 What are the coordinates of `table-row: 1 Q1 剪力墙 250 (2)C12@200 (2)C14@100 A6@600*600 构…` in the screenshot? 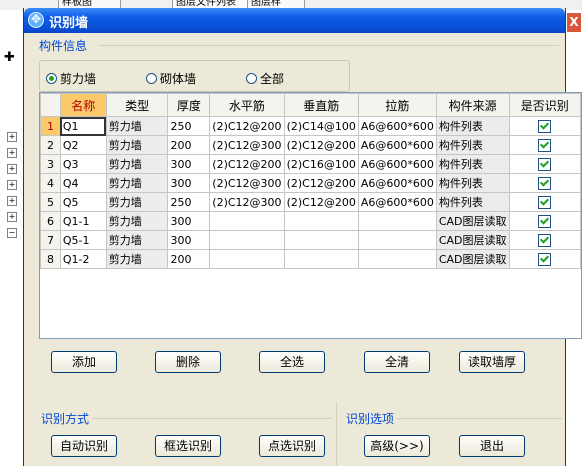 It's located at (310, 126).